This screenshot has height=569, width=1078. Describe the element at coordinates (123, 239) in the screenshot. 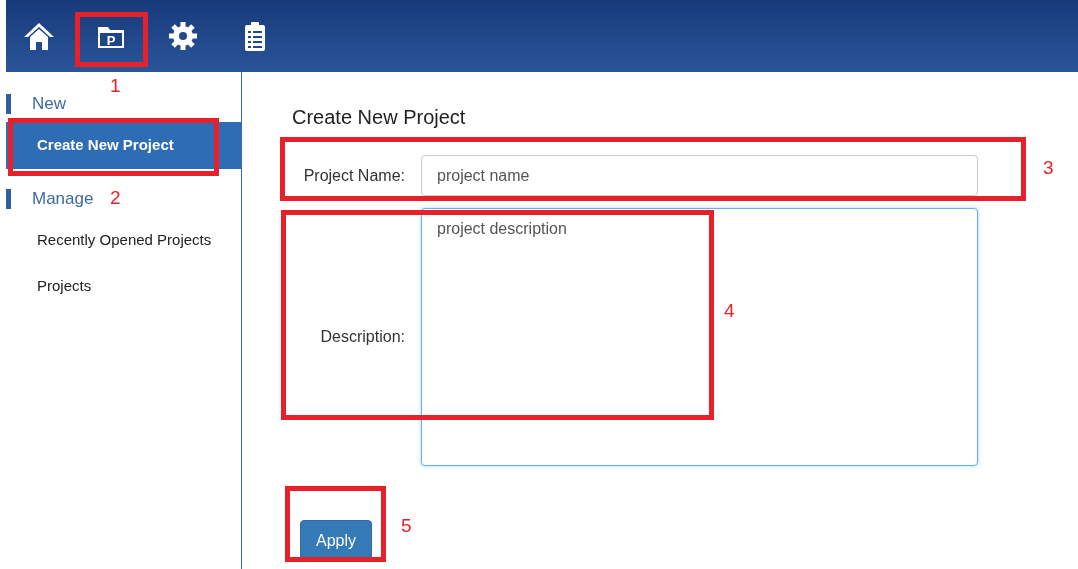

I see `sidebar-item: Recently Opened Projects` at that location.